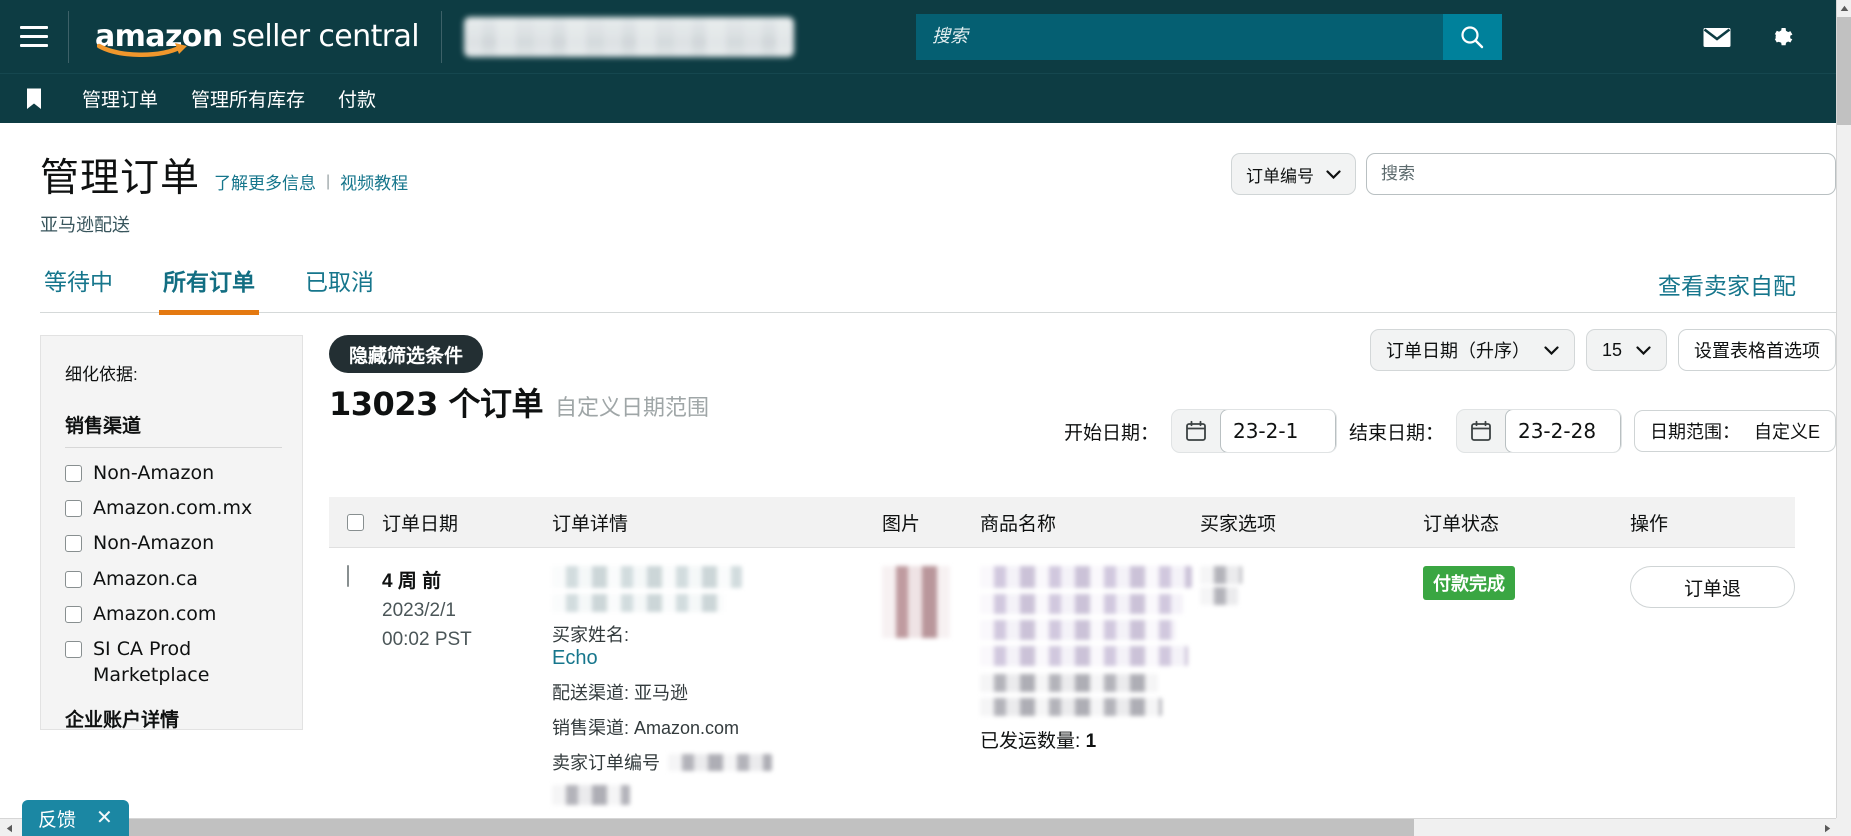  I want to click on product-thumbnail, so click(916, 602).